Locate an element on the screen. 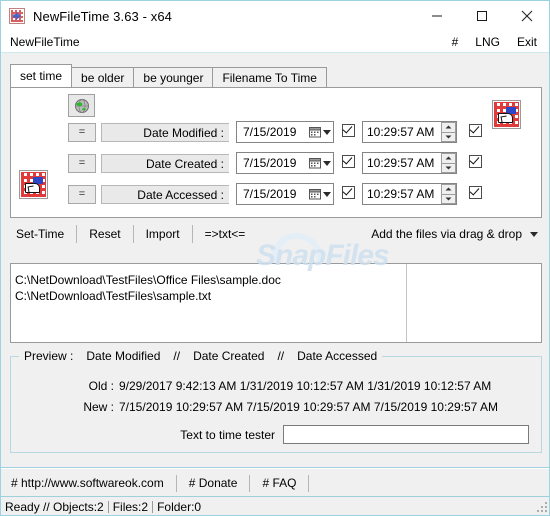  preview-legend-title: Preview : is located at coordinates (49, 356).